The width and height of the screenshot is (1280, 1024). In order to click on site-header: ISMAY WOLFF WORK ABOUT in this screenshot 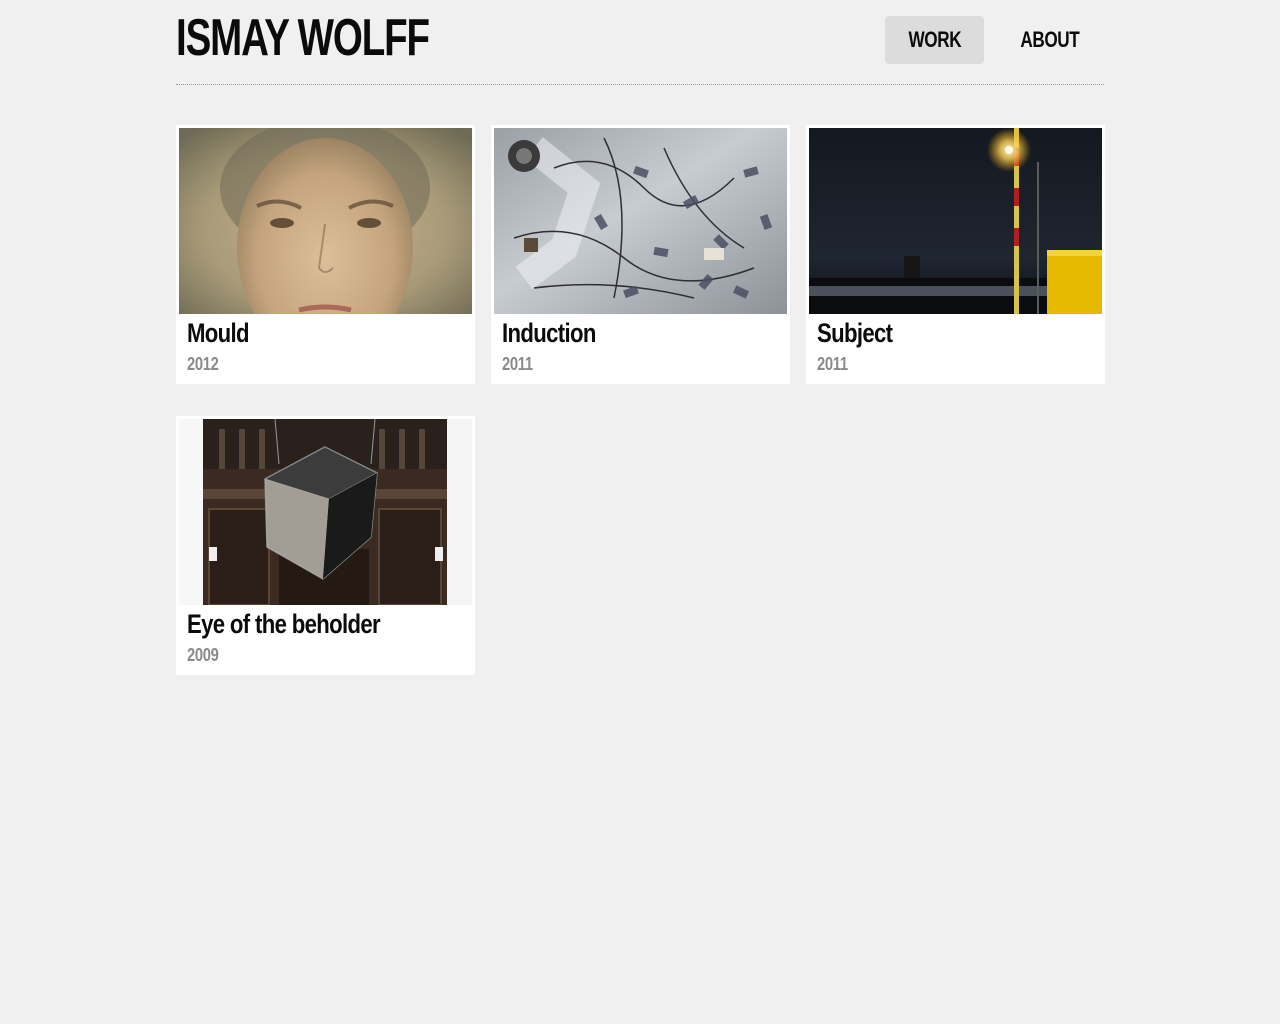, I will do `click(640, 42)`.